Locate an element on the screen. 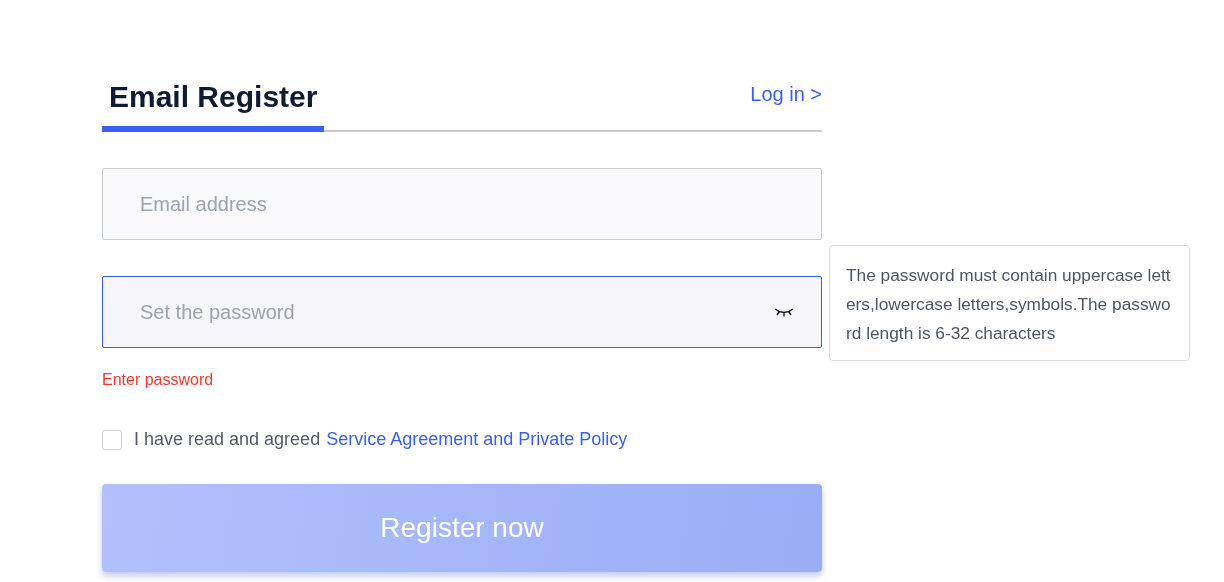 This screenshot has width=1224, height=582. password-field: Set the password is located at coordinates (462, 312).